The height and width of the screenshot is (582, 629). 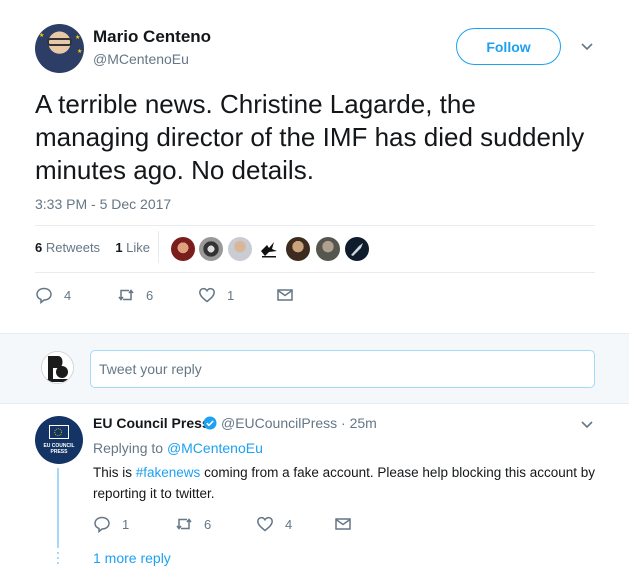 I want to click on reply-input: Tweet your reply, so click(x=342, y=369).